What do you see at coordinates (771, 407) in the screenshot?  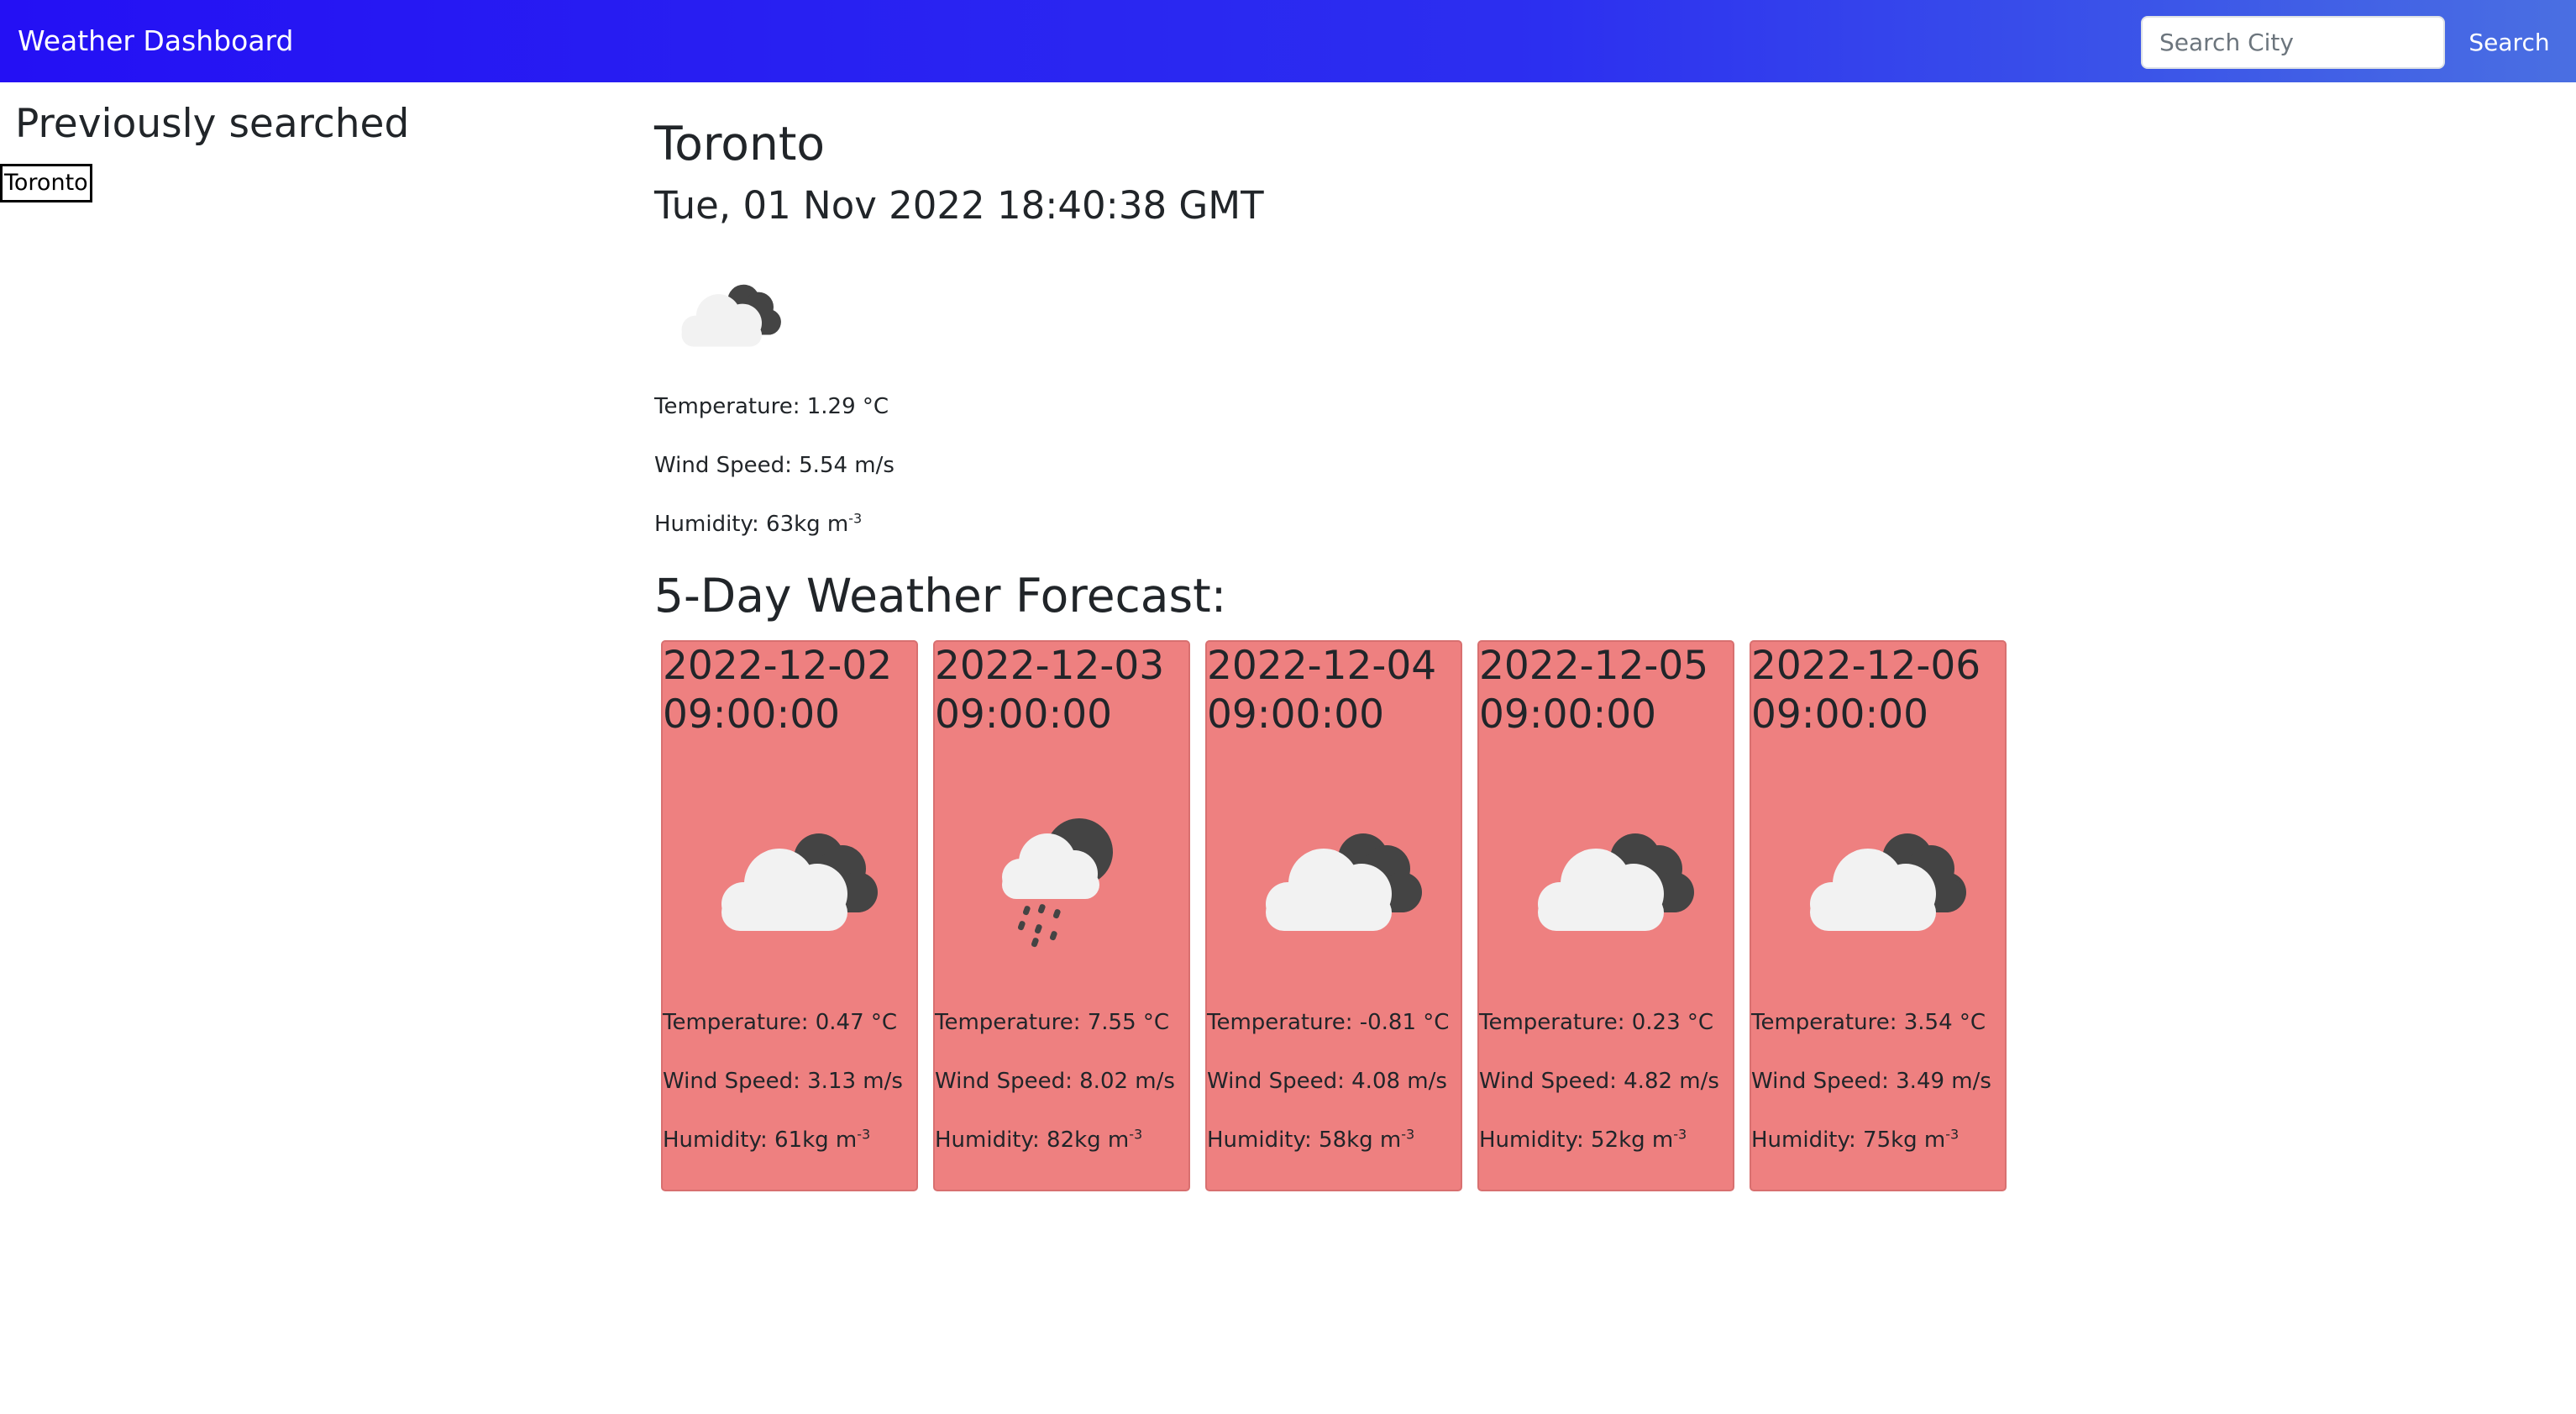 I see `current-temperature: Temperature: 1.29 °C` at bounding box center [771, 407].